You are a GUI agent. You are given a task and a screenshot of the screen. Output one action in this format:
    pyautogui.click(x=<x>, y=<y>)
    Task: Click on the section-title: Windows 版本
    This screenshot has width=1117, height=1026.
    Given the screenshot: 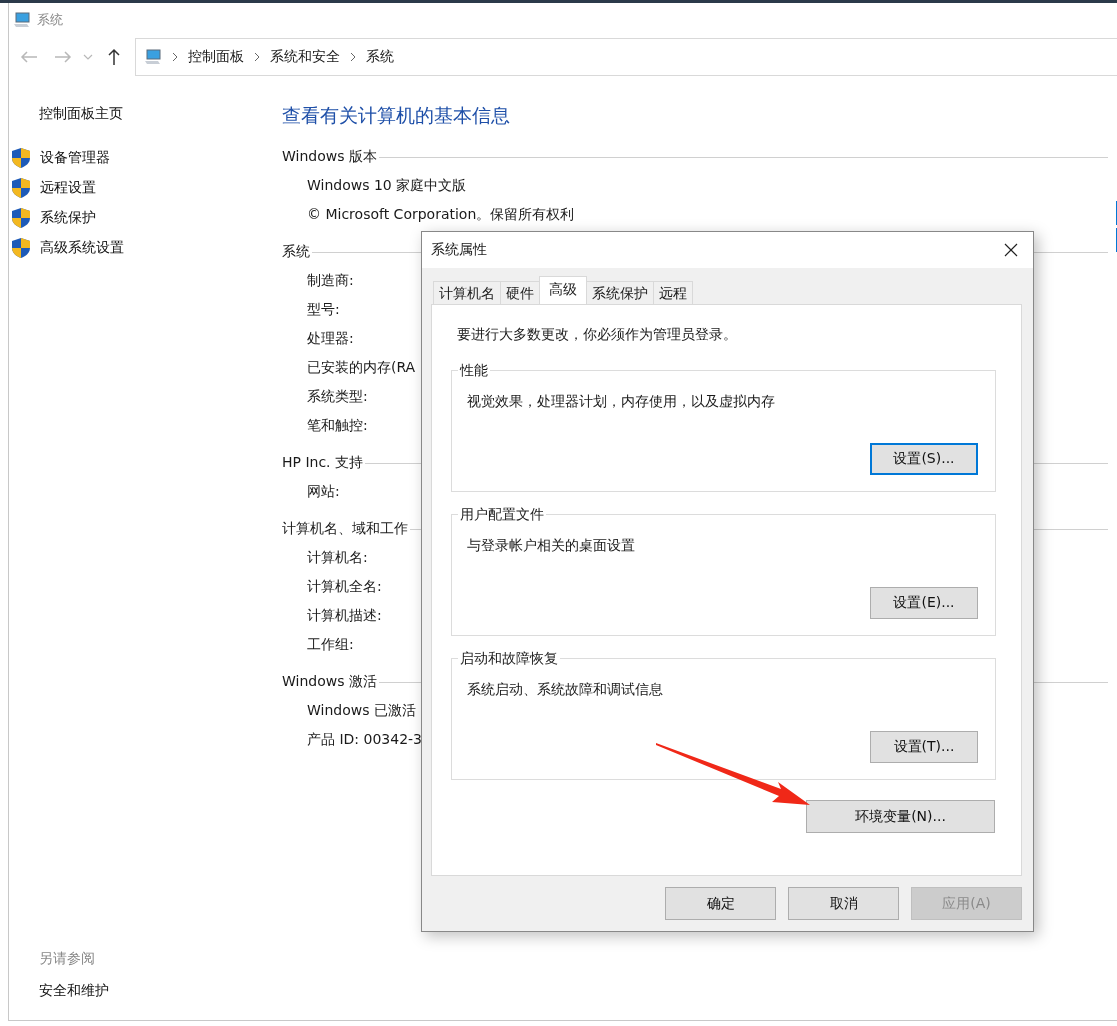 What is the action you would take?
    pyautogui.click(x=329, y=157)
    